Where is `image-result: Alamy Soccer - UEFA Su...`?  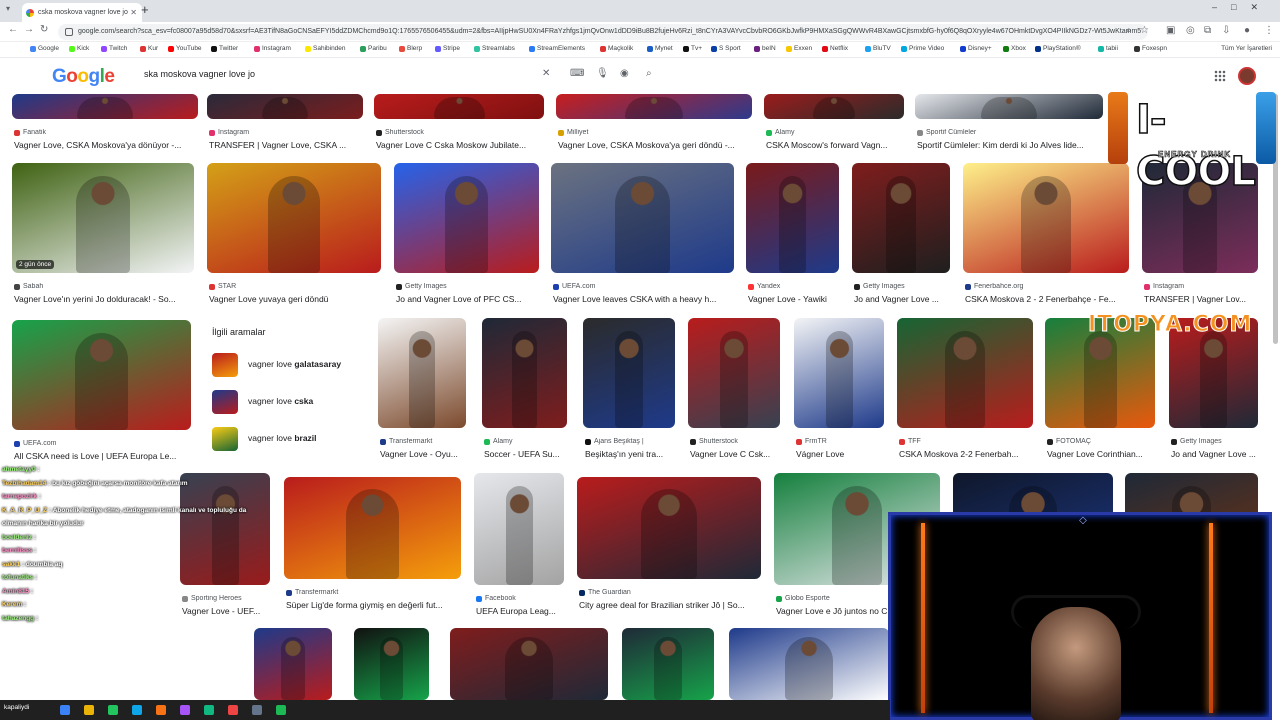
image-result: Alamy Soccer - UEFA Su... is located at coordinates (524, 391).